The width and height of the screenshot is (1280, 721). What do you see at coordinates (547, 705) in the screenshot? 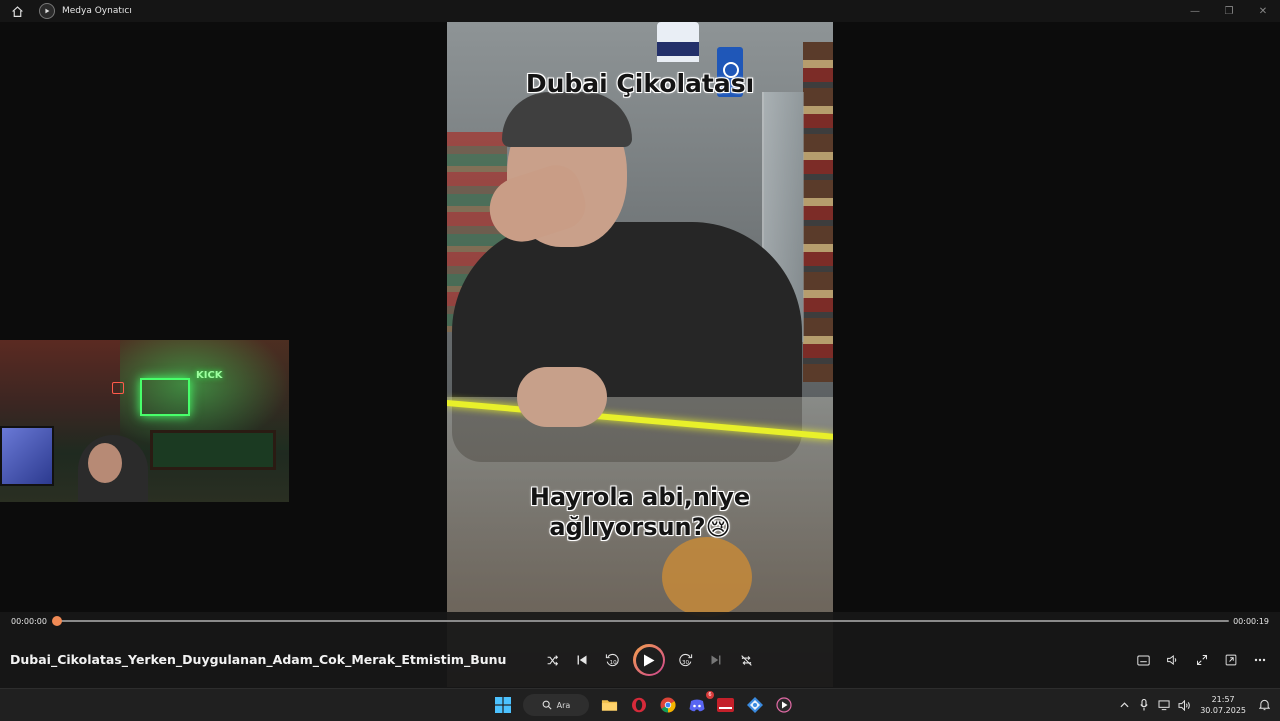
I see `search-icon` at bounding box center [547, 705].